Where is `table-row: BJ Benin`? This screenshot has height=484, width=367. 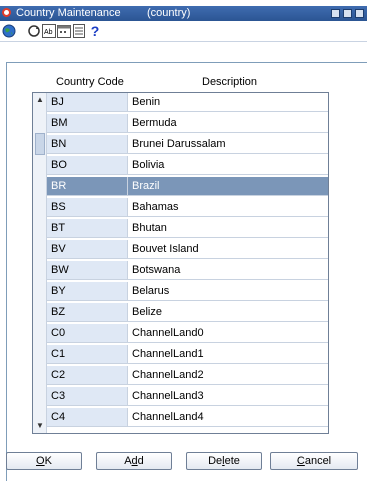 table-row: BJ Benin is located at coordinates (180, 102).